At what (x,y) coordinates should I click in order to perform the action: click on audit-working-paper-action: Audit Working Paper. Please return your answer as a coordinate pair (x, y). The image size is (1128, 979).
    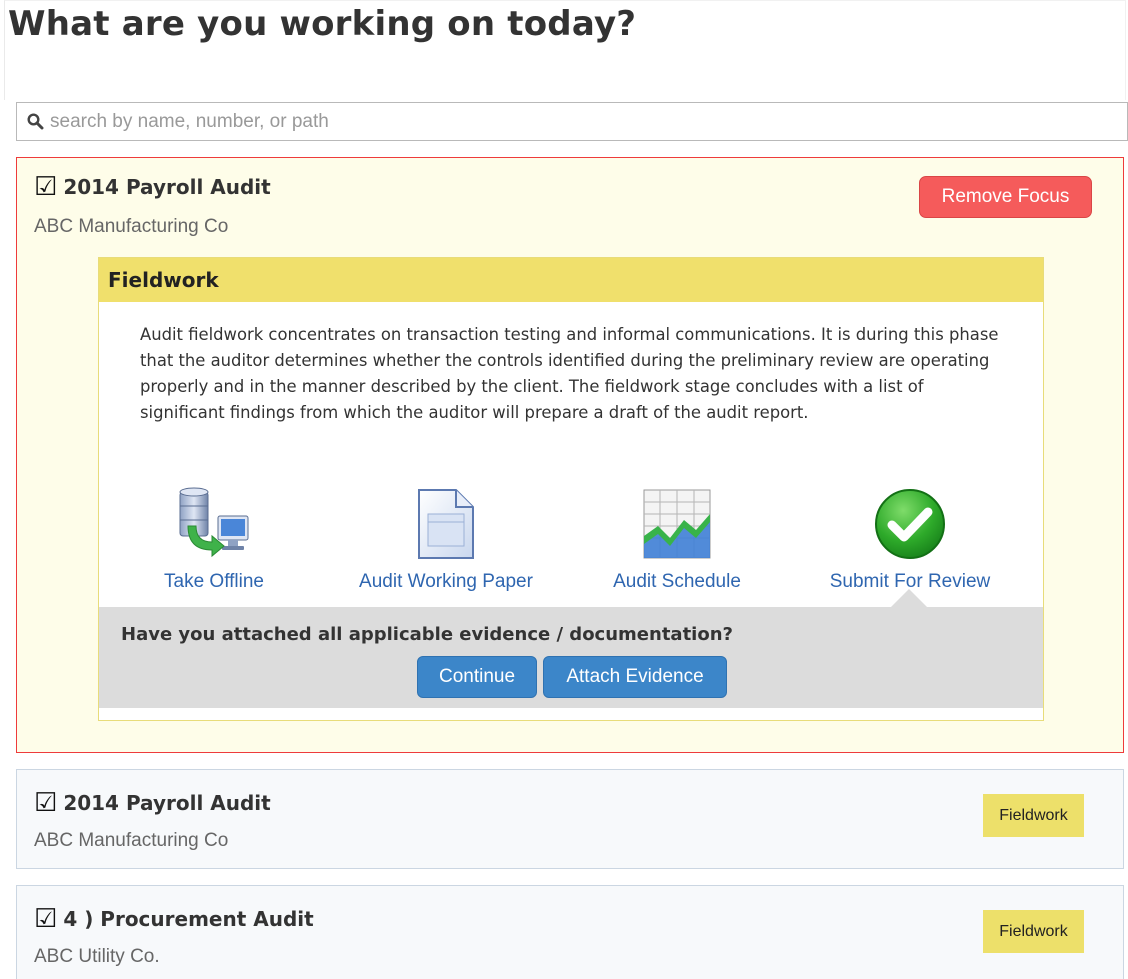
    Looking at the image, I should click on (446, 539).